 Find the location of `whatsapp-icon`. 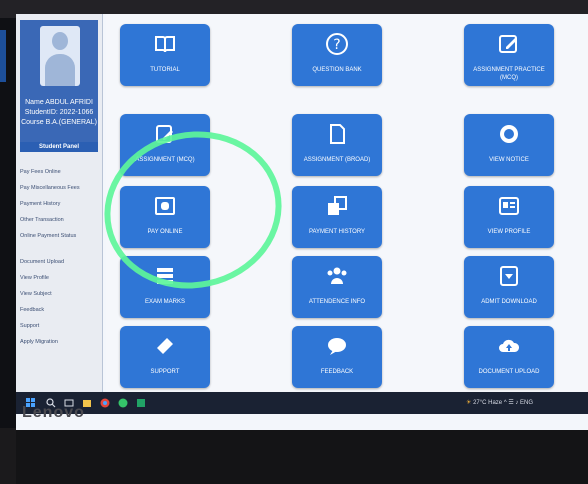

whatsapp-icon is located at coordinates (123, 403).